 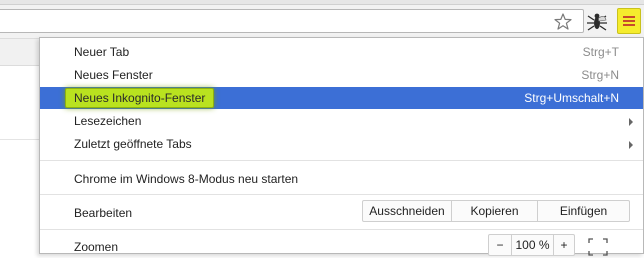 I want to click on page-divider, so click(x=20, y=139).